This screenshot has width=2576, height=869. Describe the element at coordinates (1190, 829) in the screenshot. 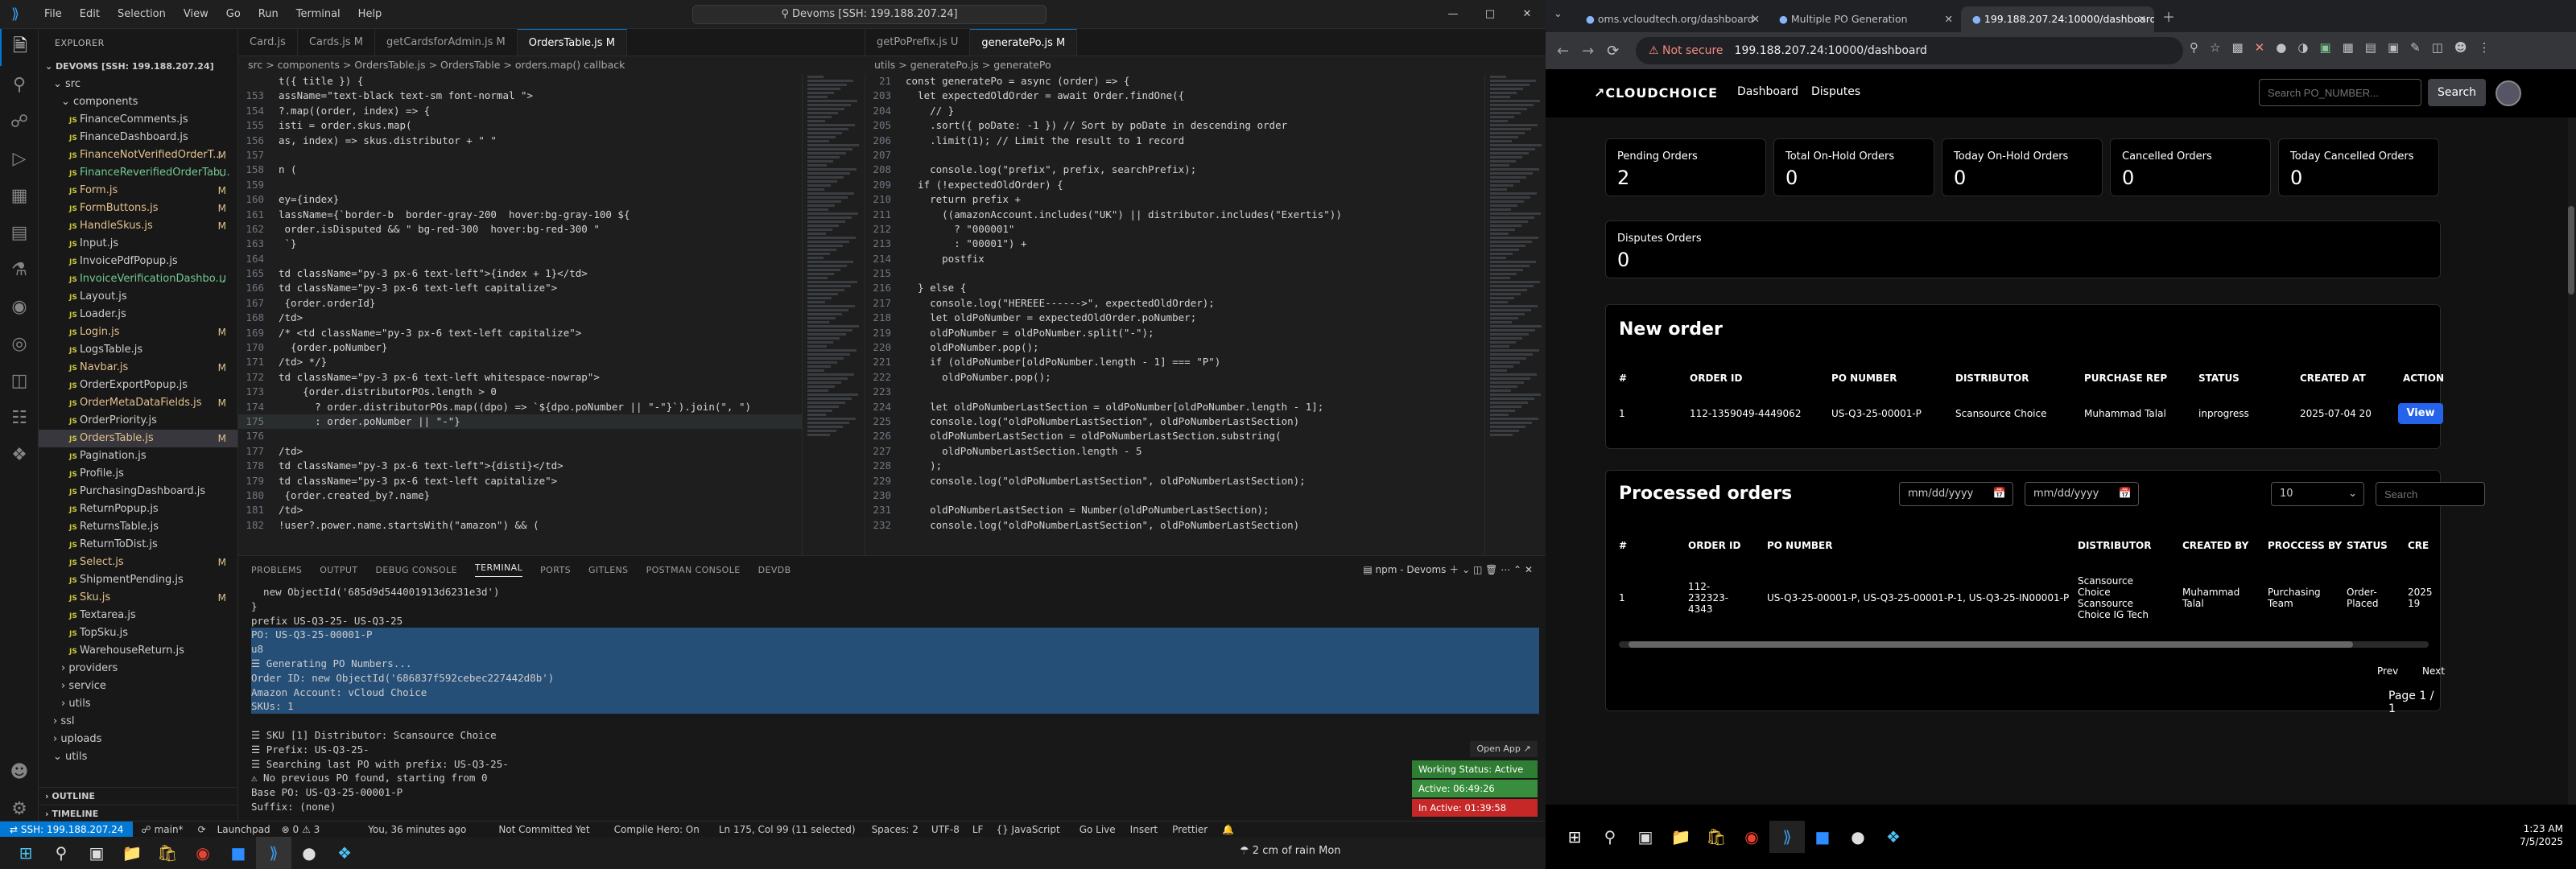

I see `prettier: Prettier` at that location.